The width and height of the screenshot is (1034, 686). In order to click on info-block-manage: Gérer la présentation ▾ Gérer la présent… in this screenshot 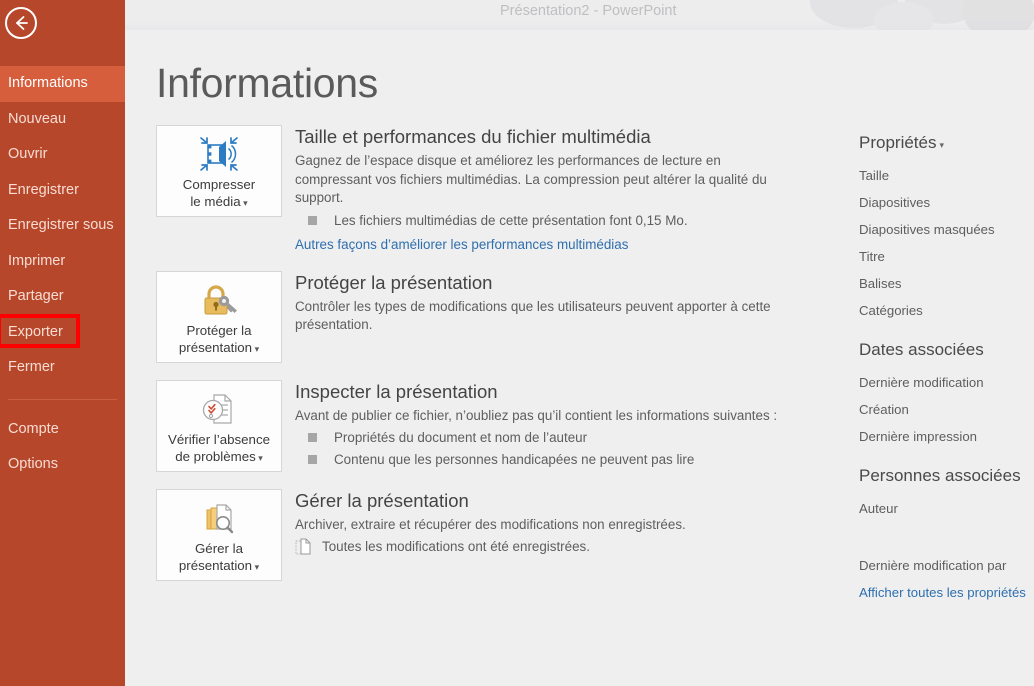, I will do `click(506, 534)`.